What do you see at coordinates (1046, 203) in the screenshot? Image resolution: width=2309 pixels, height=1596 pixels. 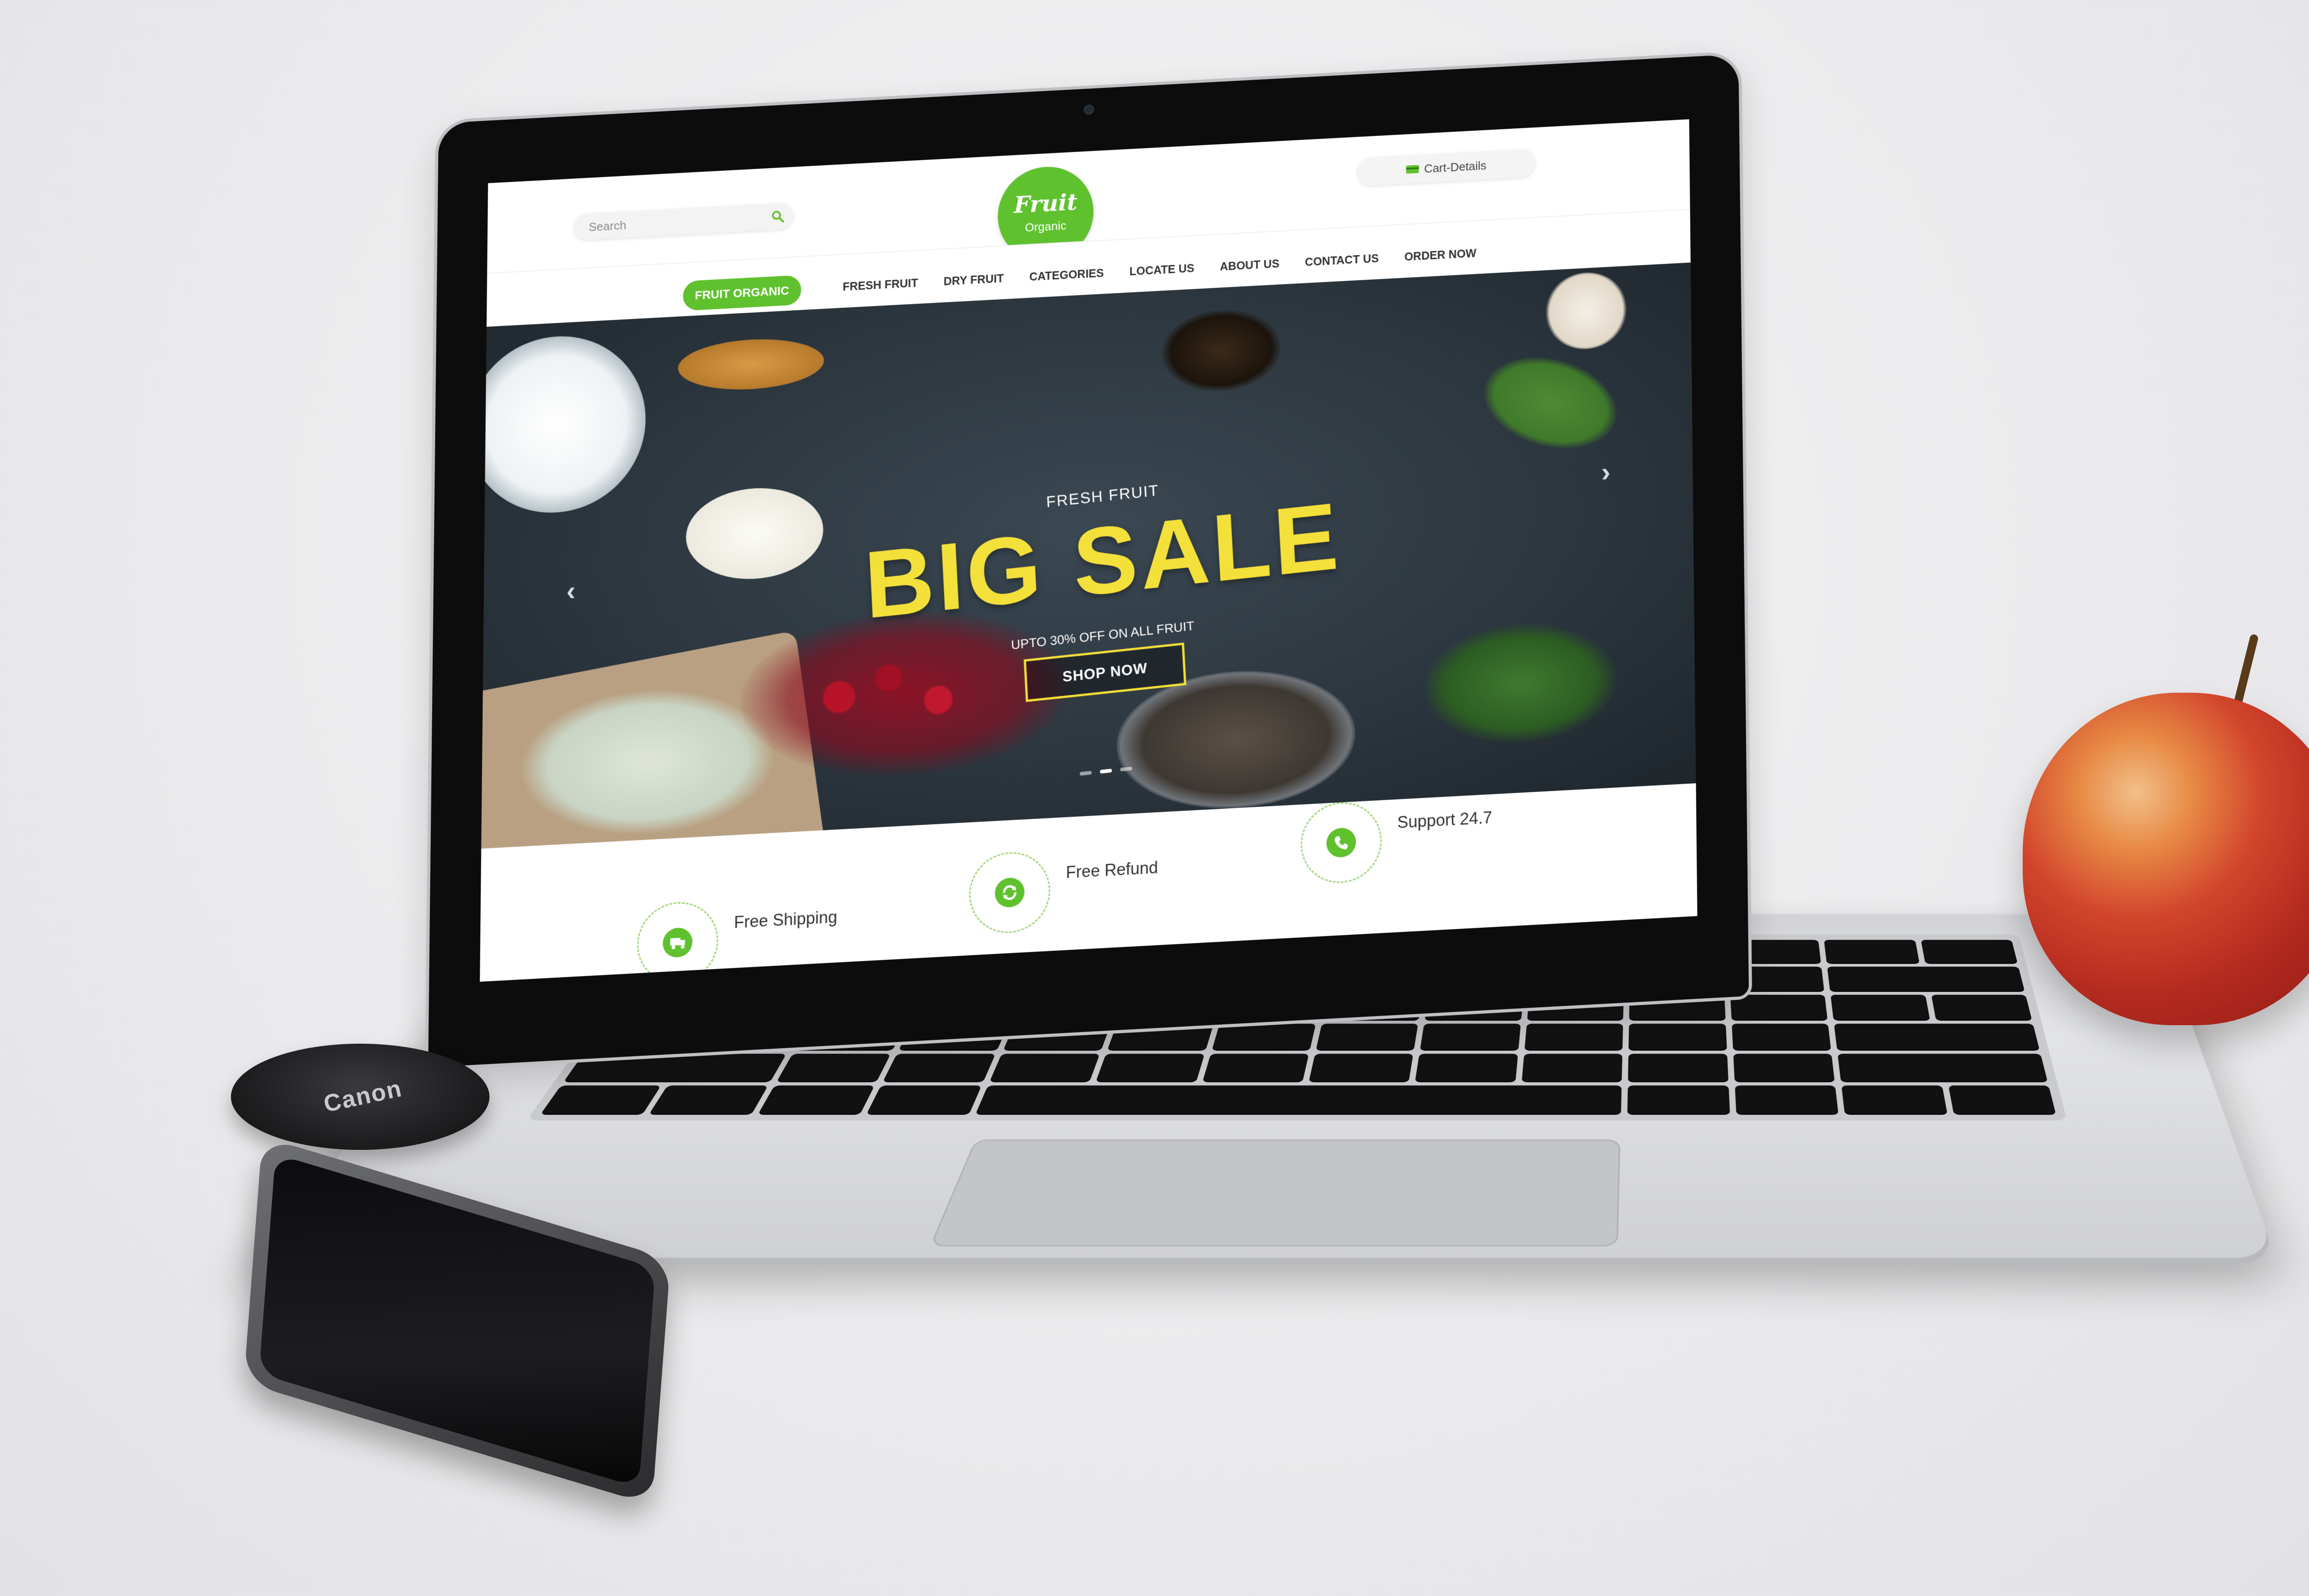 I see `logo-main-text: Fruit` at bounding box center [1046, 203].